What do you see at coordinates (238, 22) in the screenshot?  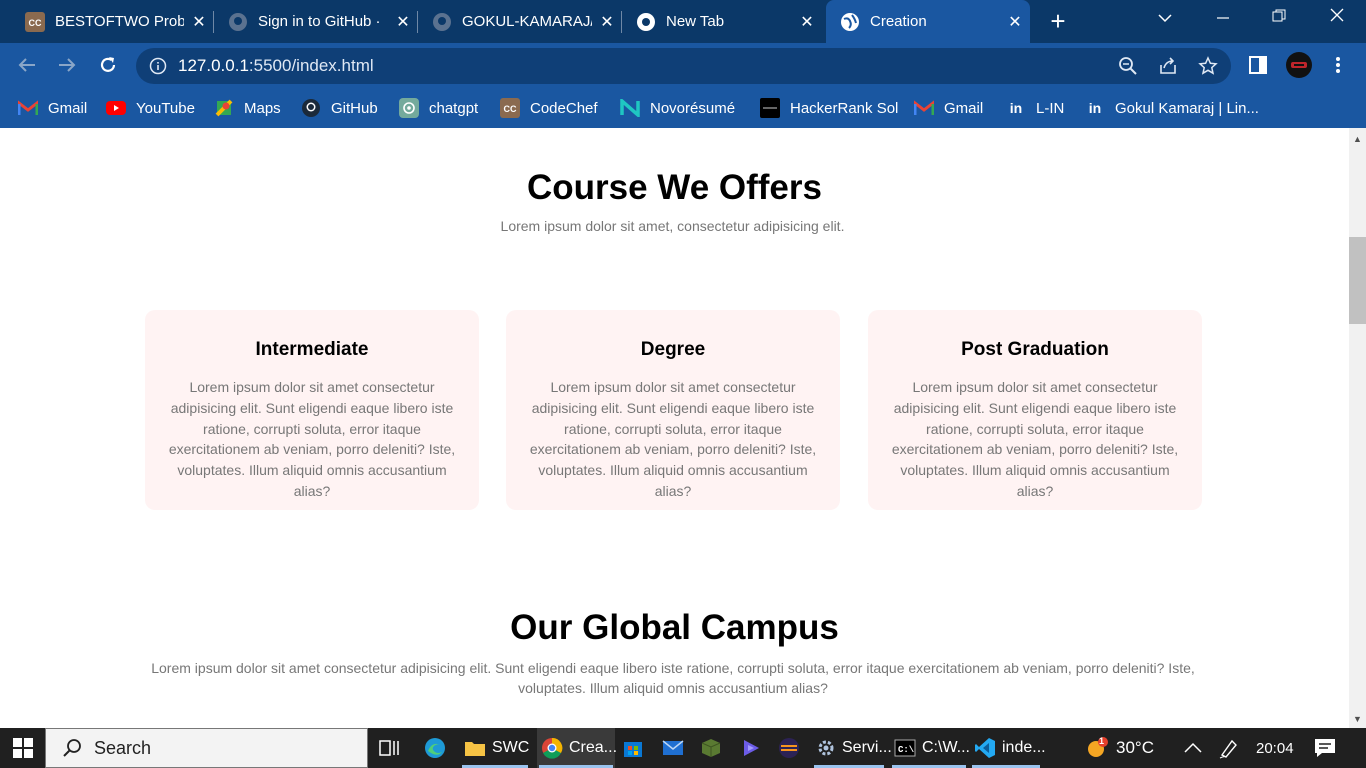 I see `github-icon` at bounding box center [238, 22].